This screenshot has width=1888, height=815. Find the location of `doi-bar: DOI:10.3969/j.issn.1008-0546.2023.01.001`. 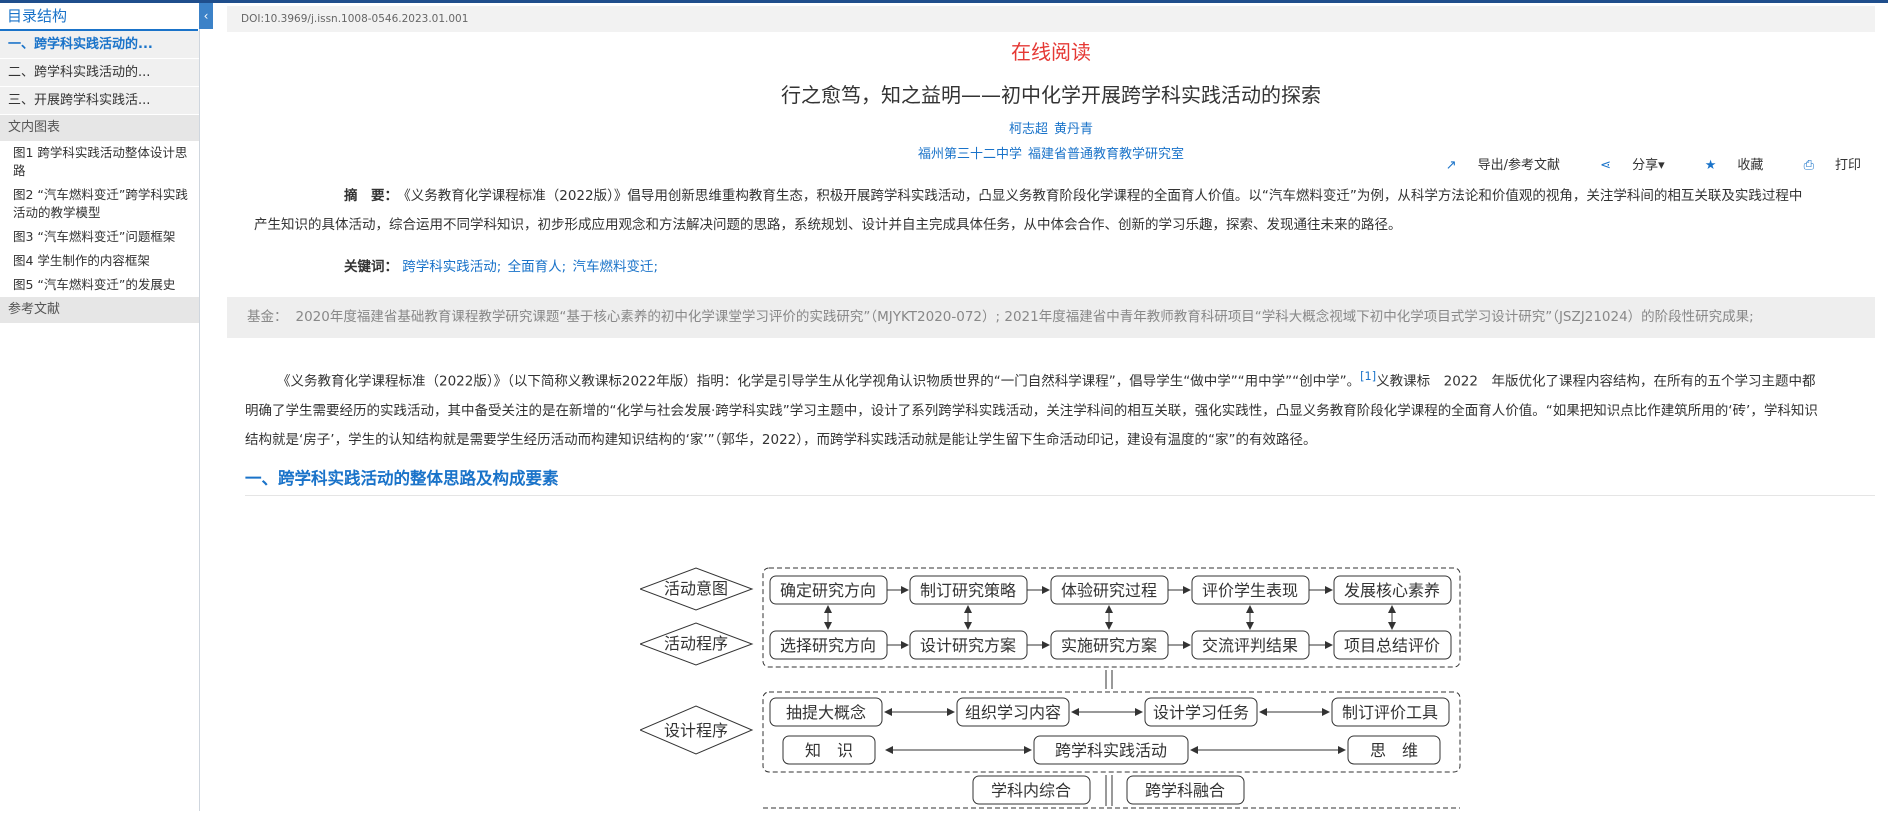

doi-bar: DOI:10.3969/j.issn.1008-0546.2023.01.001 is located at coordinates (1051, 19).